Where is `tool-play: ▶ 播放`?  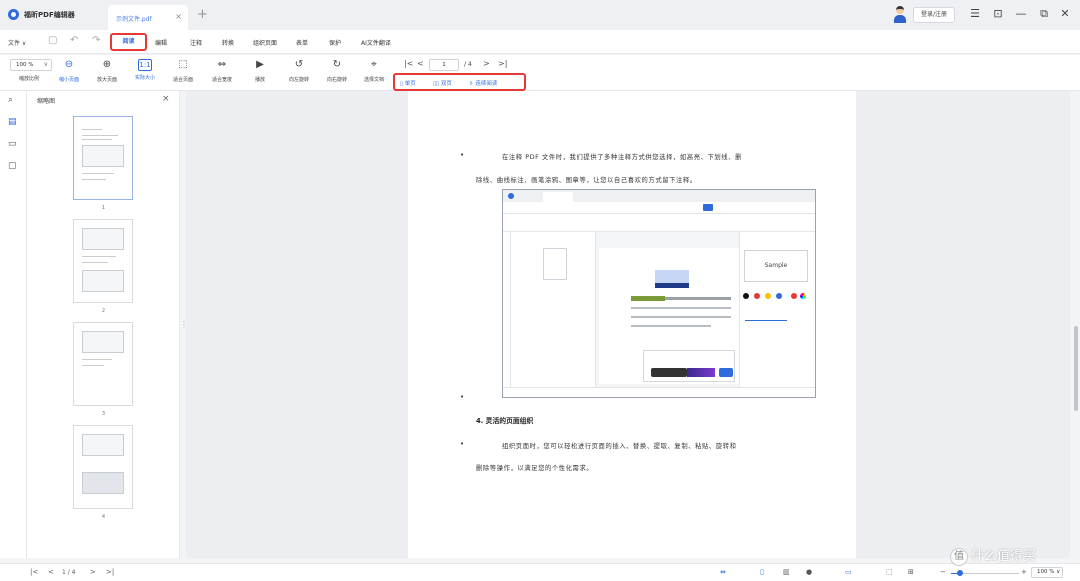 tool-play: ▶ 播放 is located at coordinates (260, 73).